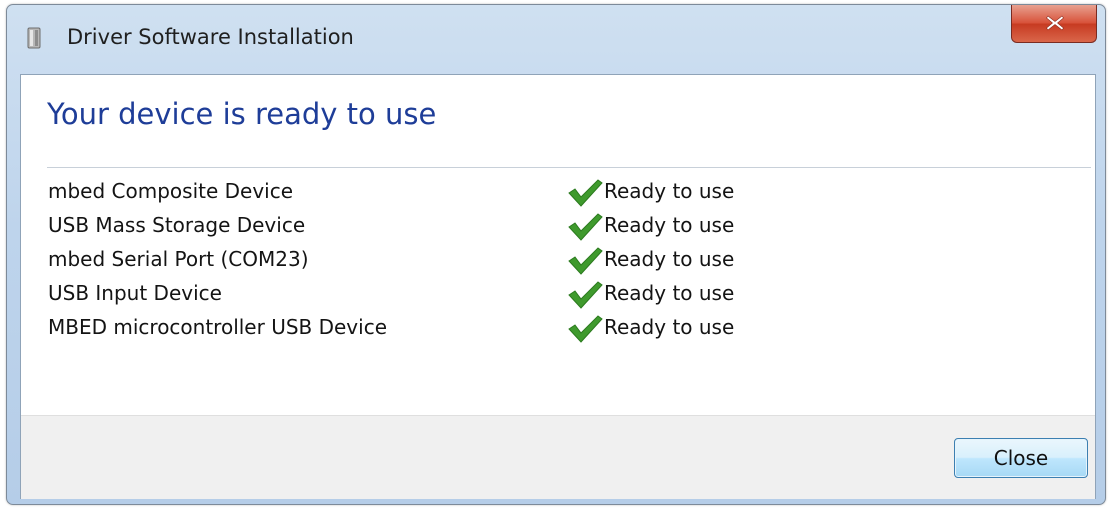 This screenshot has width=1112, height=511. Describe the element at coordinates (1021, 458) in the screenshot. I see `close-button: Close` at that location.